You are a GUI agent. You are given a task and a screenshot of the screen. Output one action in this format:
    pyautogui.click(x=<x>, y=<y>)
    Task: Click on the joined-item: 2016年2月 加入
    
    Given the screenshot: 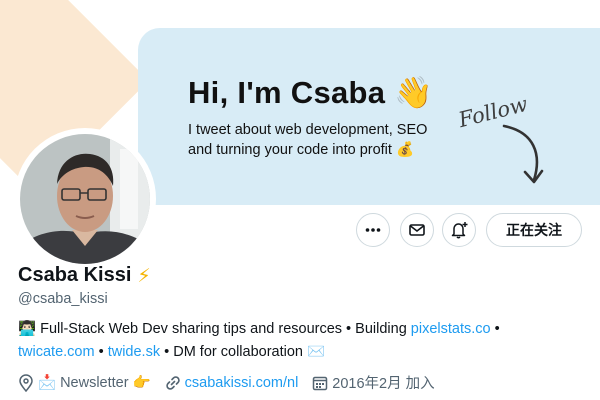 What is the action you would take?
    pyautogui.click(x=373, y=382)
    